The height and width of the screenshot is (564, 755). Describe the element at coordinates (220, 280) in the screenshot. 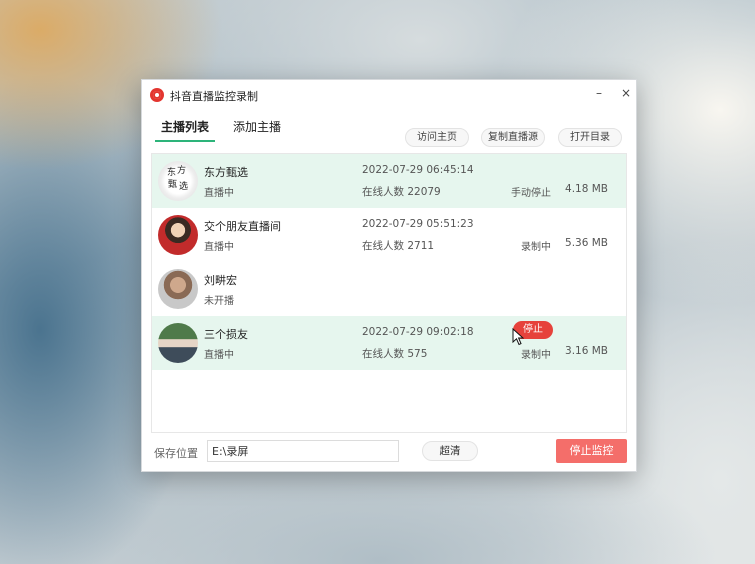

I see `streamer-name: 刘畊宏` at that location.